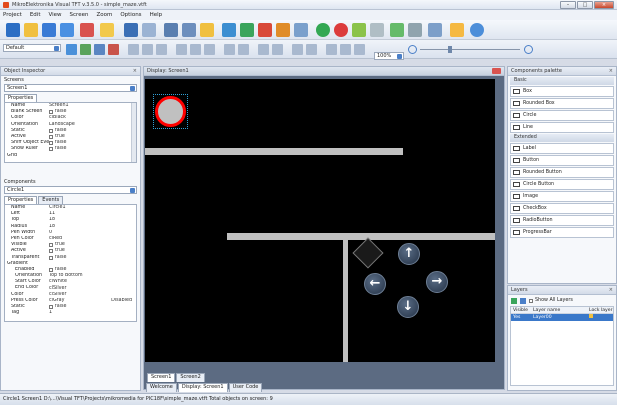 This screenshot has height=405, width=617. I want to click on cut-icon, so click(171, 30).